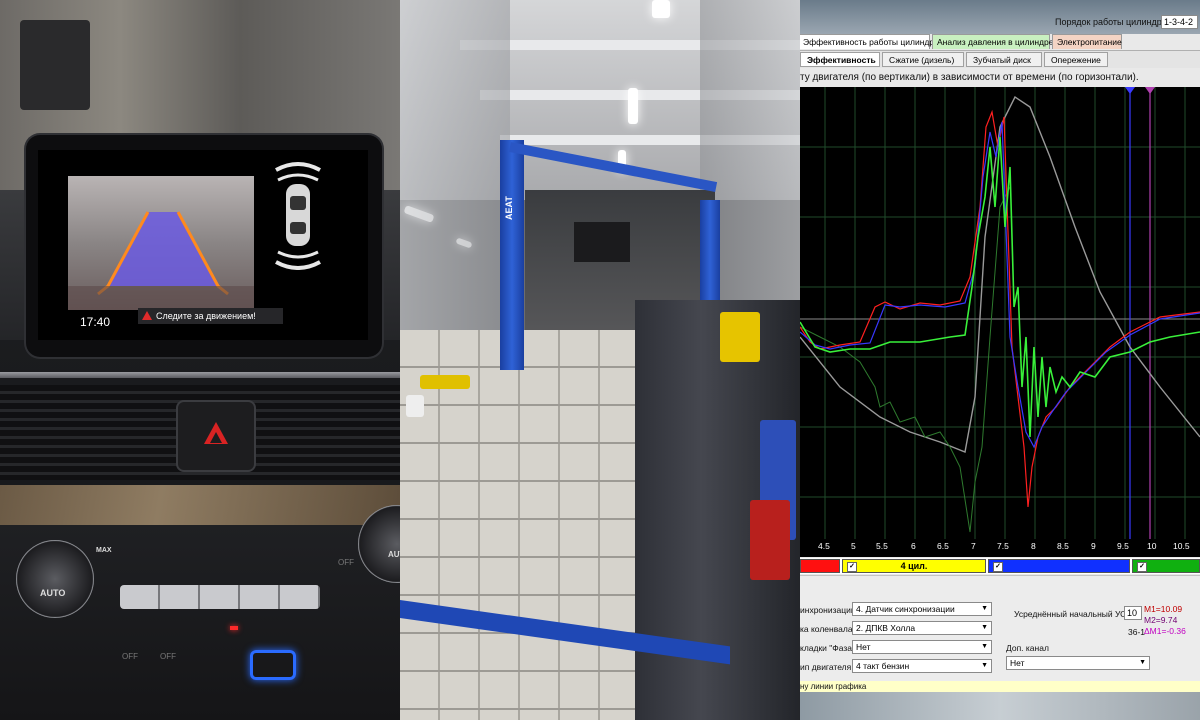 The width and height of the screenshot is (1200, 720). I want to click on cylinder-order-input: 1-3-4-2, so click(1179, 22).